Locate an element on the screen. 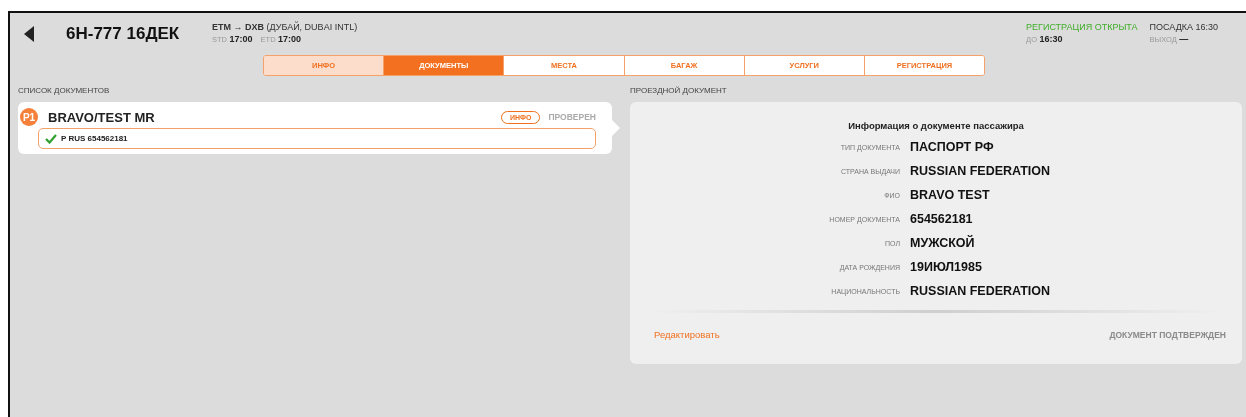 The height and width of the screenshot is (417, 1246). passenger-badge: P1 is located at coordinates (29, 117).